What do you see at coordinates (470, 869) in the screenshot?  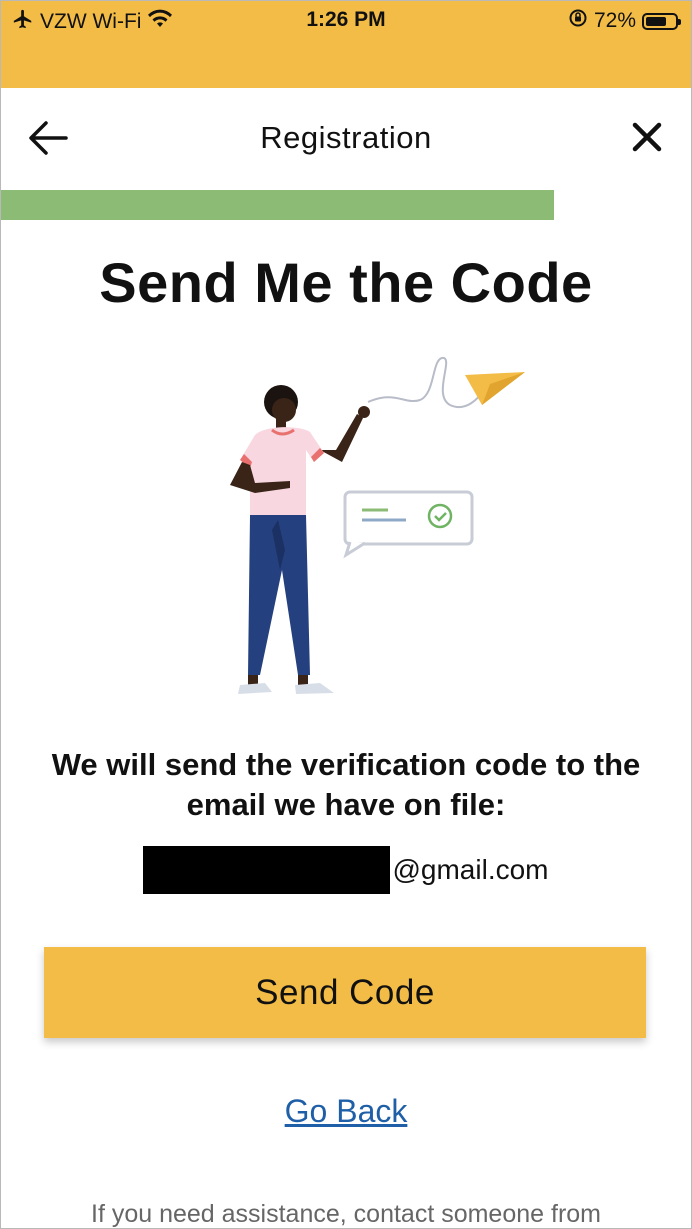 I see `email-domain: @gmail.com` at bounding box center [470, 869].